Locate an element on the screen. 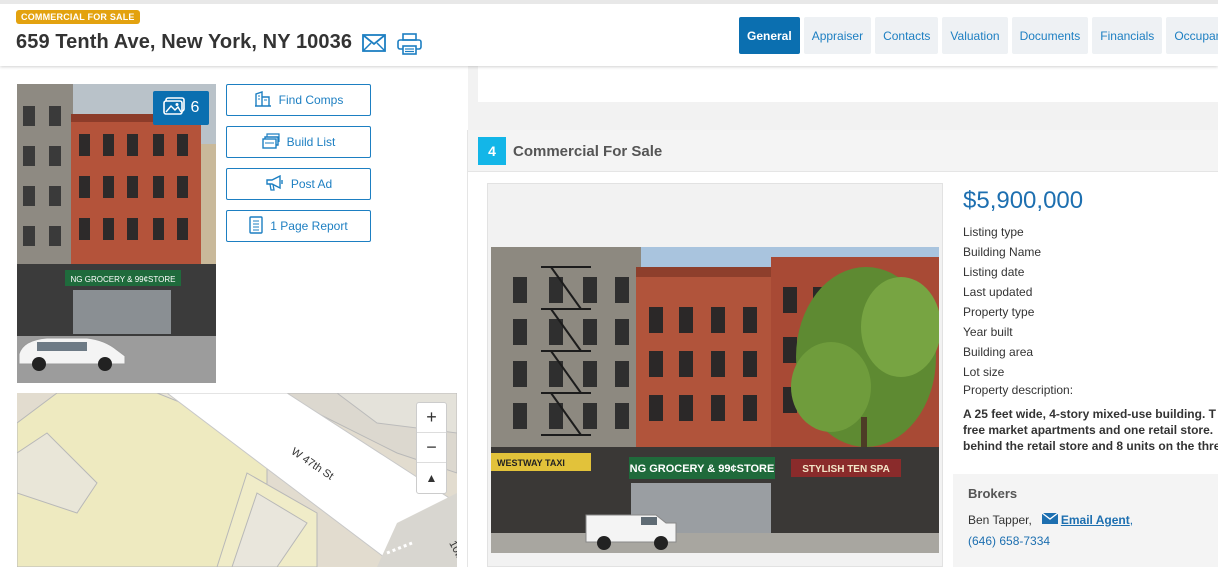  compass-icon: ▲ is located at coordinates (431, 478).